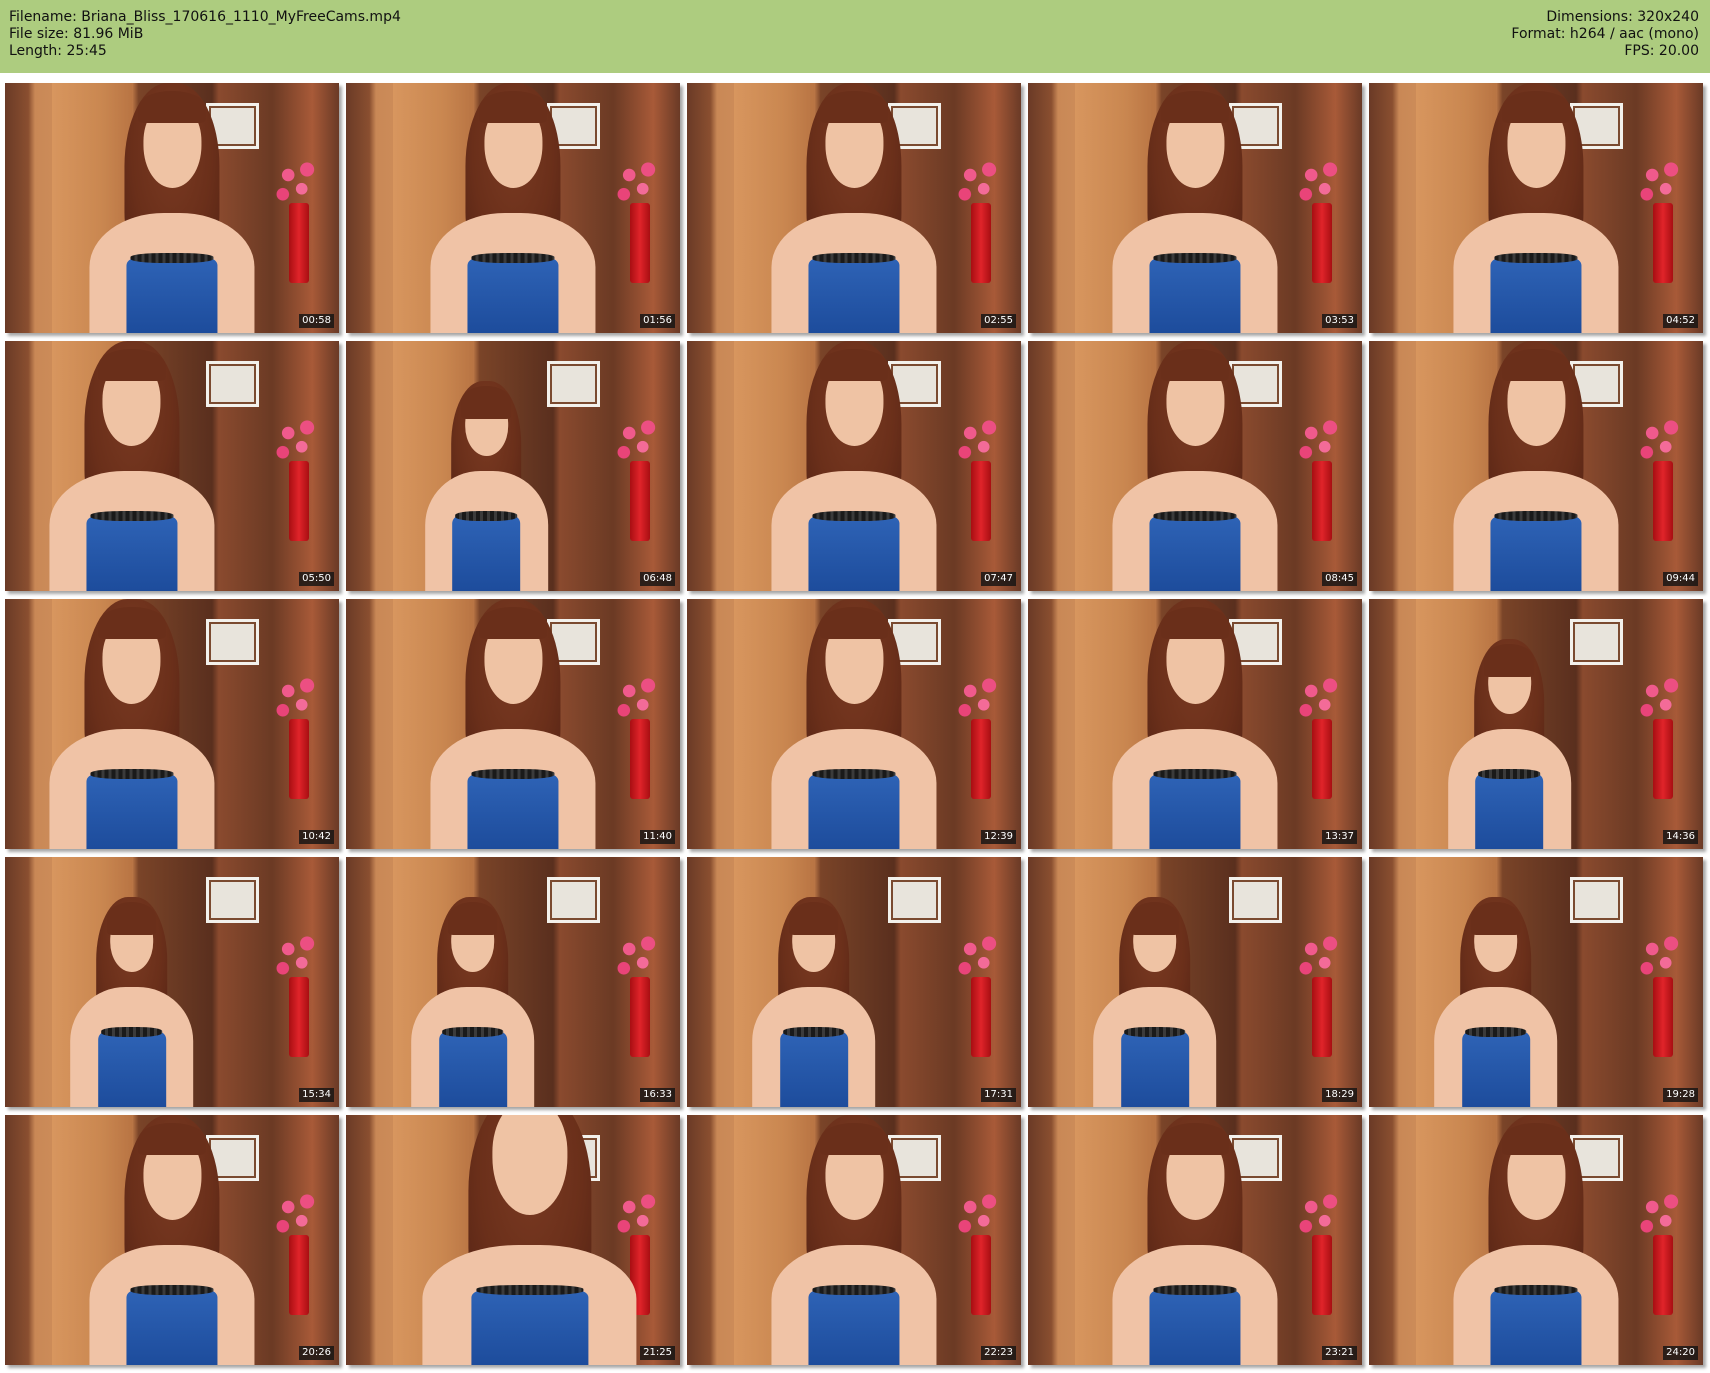 The height and width of the screenshot is (1373, 1710). What do you see at coordinates (1680, 837) in the screenshot?
I see `timestamp-label: 14:36` at bounding box center [1680, 837].